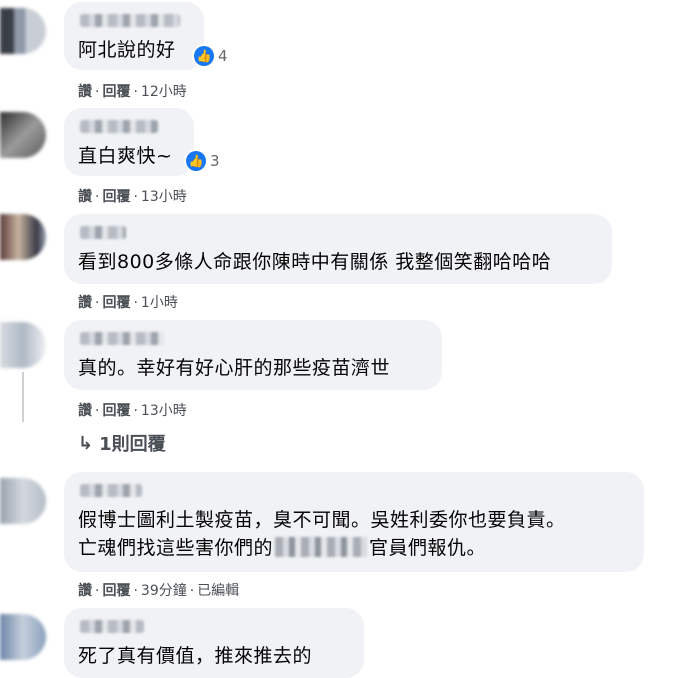 The width and height of the screenshot is (700, 678). I want to click on comment-actions: 讚 · 回覆 · 1小時, so click(128, 303).